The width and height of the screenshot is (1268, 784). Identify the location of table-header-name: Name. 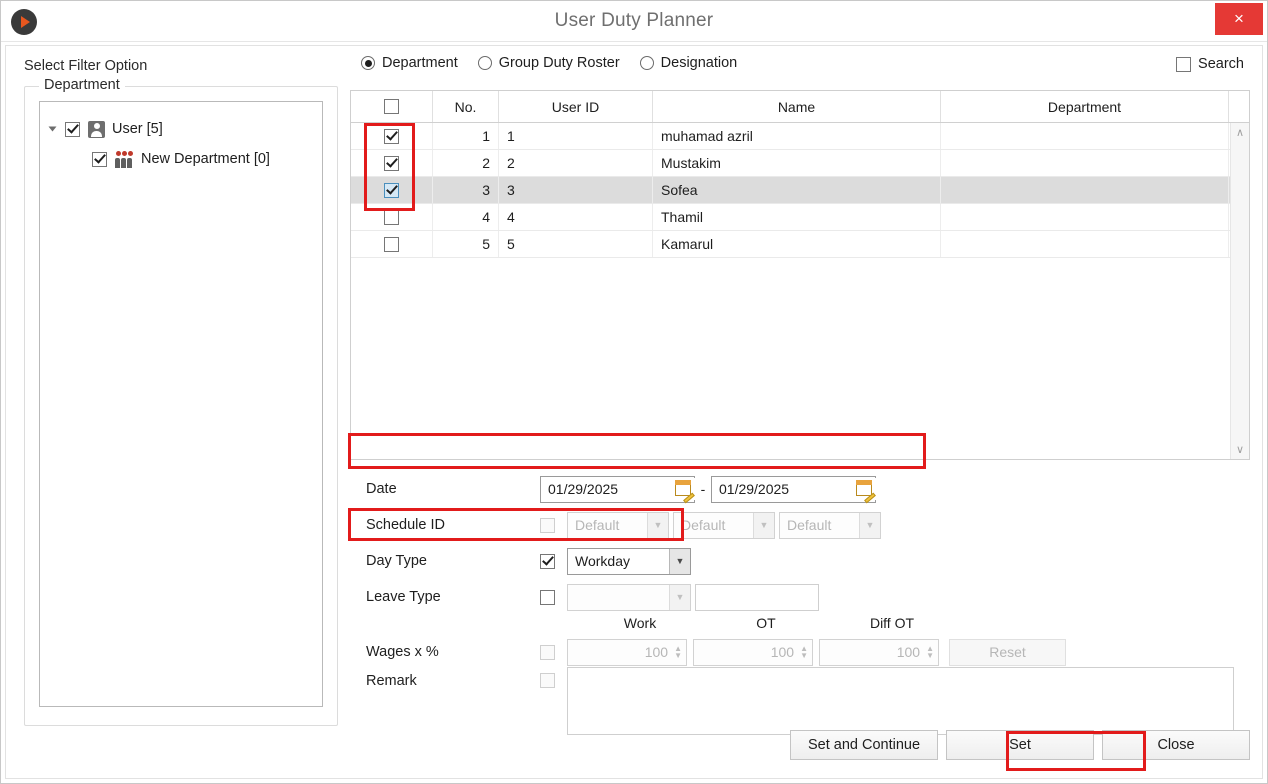
(797, 106).